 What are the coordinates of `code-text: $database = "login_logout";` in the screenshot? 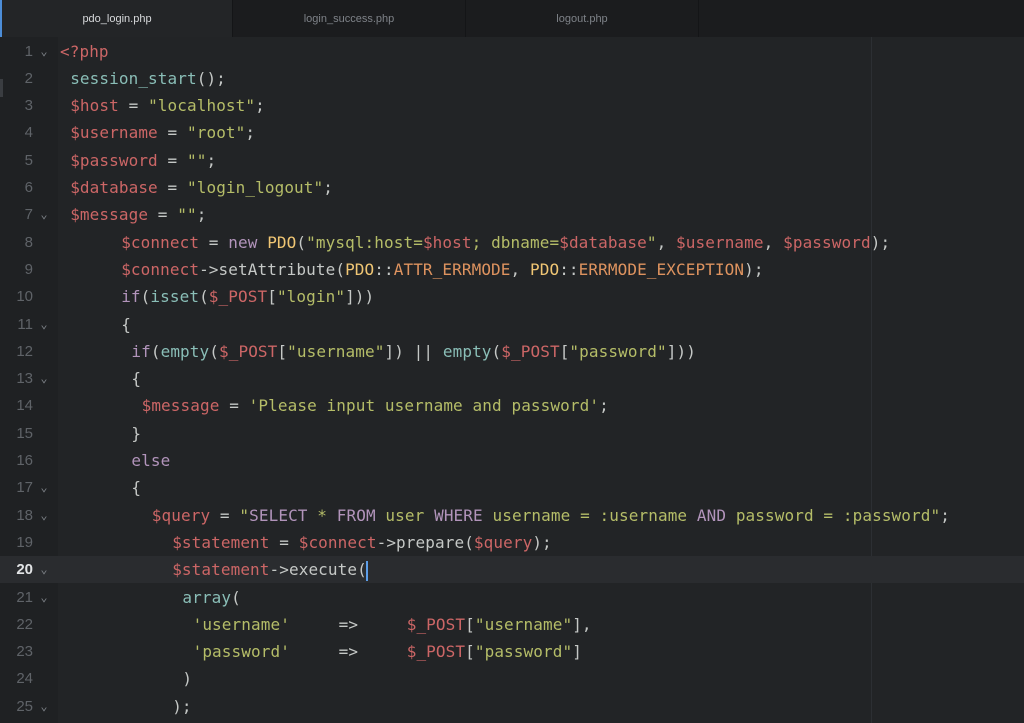 It's located at (201, 187).